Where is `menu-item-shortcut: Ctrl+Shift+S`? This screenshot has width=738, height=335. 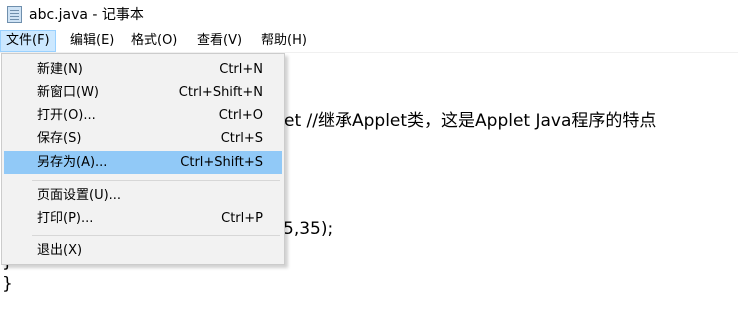
menu-item-shortcut: Ctrl+Shift+S is located at coordinates (221, 162).